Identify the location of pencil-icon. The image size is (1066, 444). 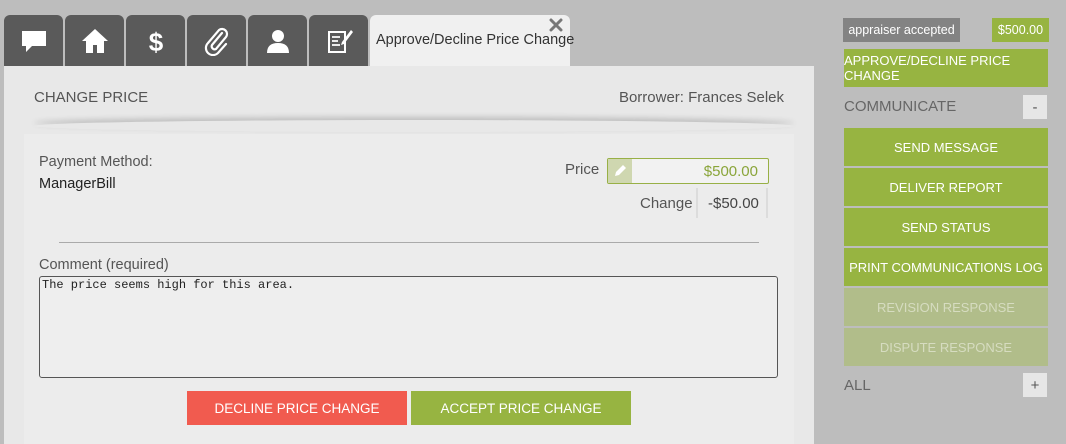
(620, 171).